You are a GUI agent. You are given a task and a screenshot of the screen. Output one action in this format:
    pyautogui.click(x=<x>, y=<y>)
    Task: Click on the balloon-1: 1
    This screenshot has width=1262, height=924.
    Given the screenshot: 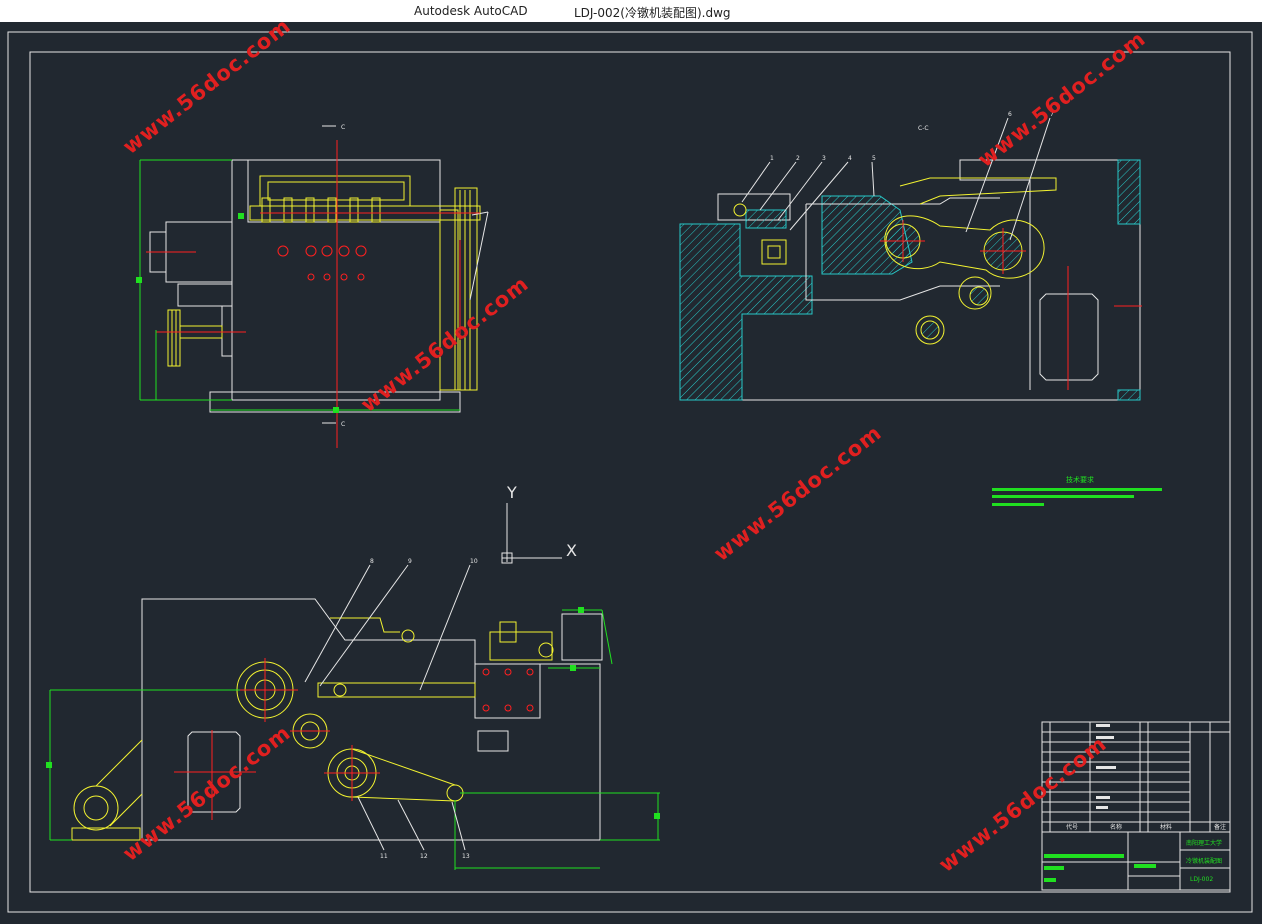 What is the action you would take?
    pyautogui.click(x=772, y=158)
    